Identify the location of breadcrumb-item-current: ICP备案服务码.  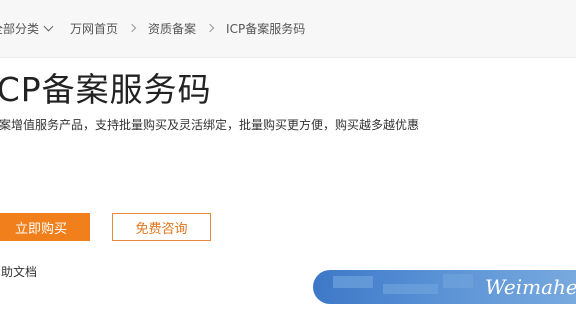
(266, 28).